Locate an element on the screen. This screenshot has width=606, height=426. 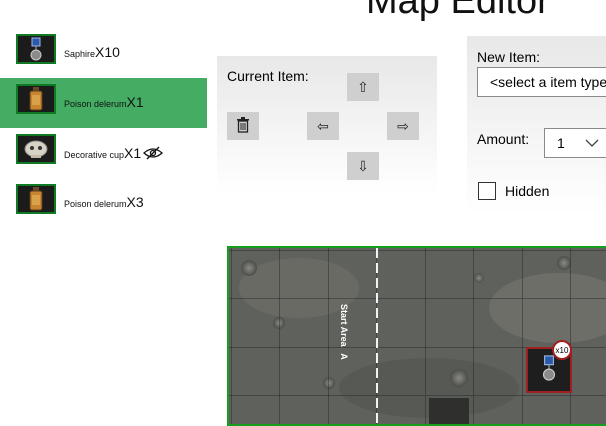
move-right-button: ⇨ is located at coordinates (403, 126).